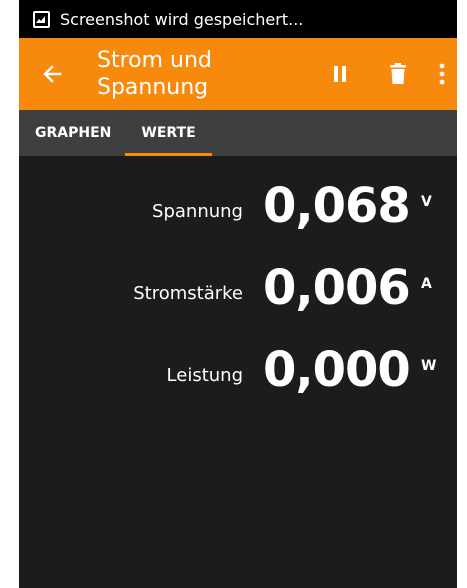 Image resolution: width=467 pixels, height=588 pixels. I want to click on tab-werte: WERTE, so click(168, 133).